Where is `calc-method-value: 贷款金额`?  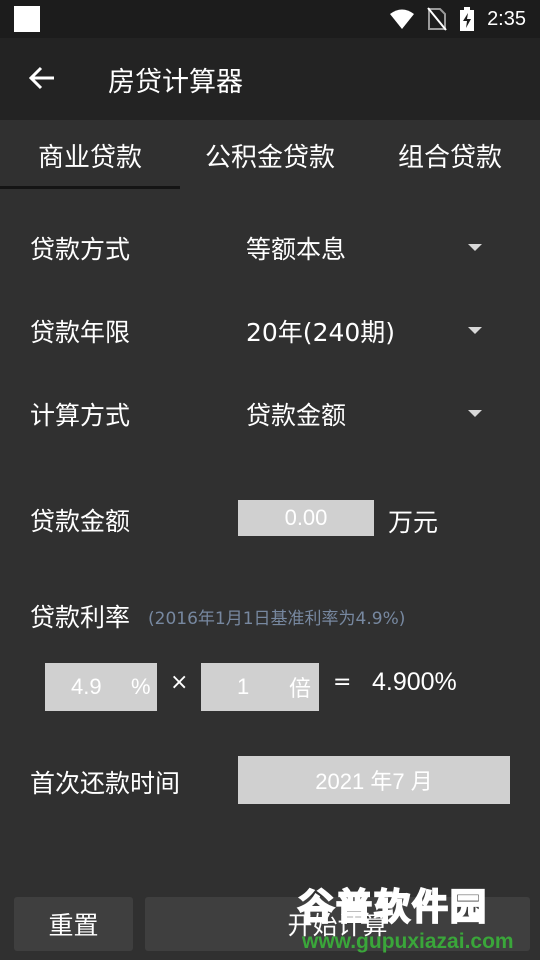
calc-method-value: 贷款金额 is located at coordinates (296, 415).